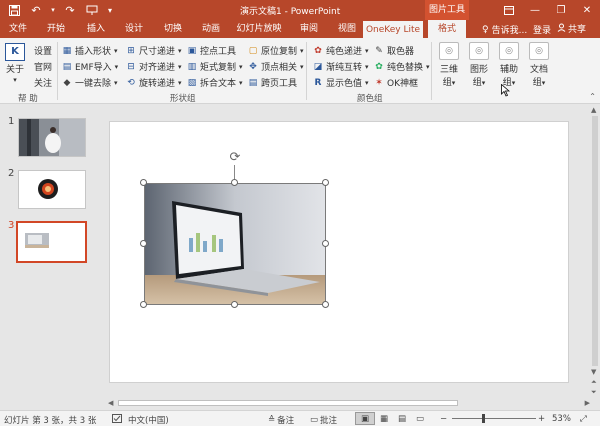 The height and width of the screenshot is (426, 600). What do you see at coordinates (235, 158) in the screenshot?
I see `rotate-handle-icon: ⟳` at bounding box center [235, 158].